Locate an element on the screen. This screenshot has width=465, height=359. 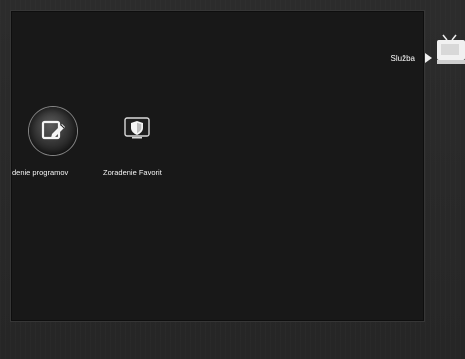
edit-icon is located at coordinates (53, 131).